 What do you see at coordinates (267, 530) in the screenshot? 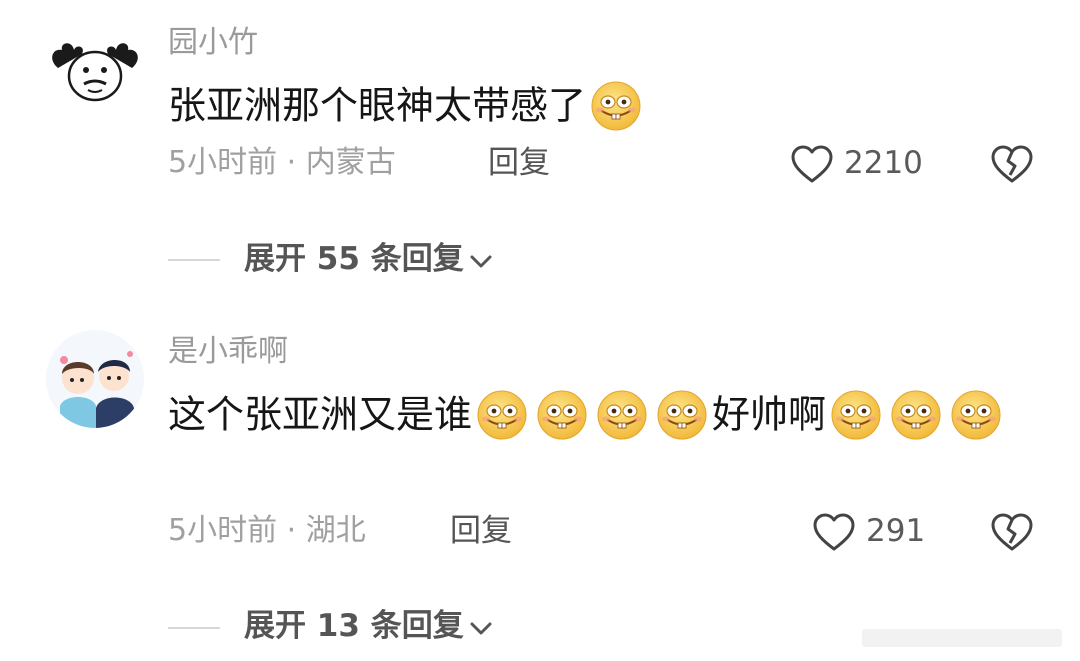
I see `comment-time-location: 5小时前 · 湖北` at bounding box center [267, 530].